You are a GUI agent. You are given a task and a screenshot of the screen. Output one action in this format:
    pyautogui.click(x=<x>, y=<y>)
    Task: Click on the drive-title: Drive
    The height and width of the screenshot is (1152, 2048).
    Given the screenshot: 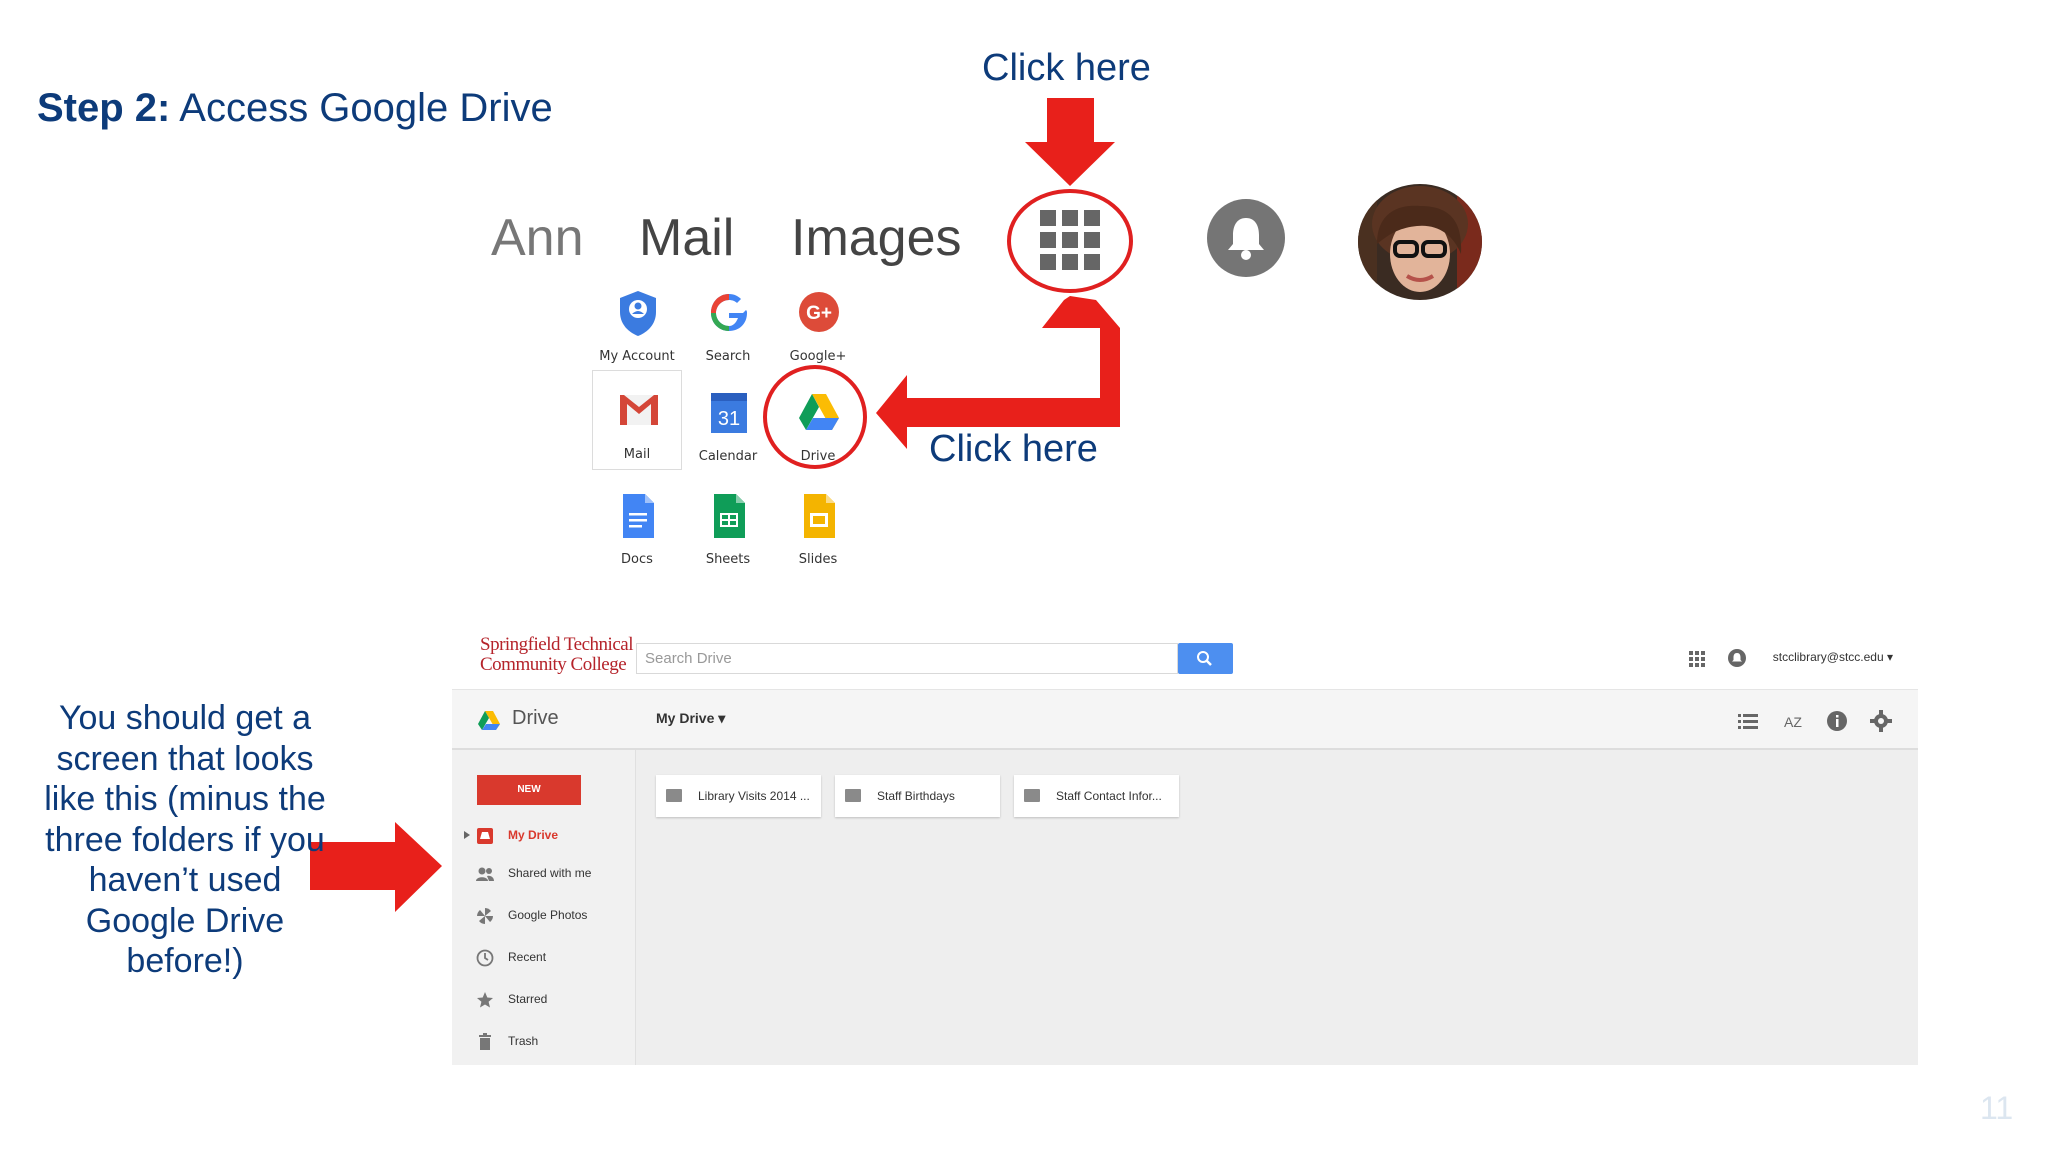 What is the action you would take?
    pyautogui.click(x=535, y=718)
    